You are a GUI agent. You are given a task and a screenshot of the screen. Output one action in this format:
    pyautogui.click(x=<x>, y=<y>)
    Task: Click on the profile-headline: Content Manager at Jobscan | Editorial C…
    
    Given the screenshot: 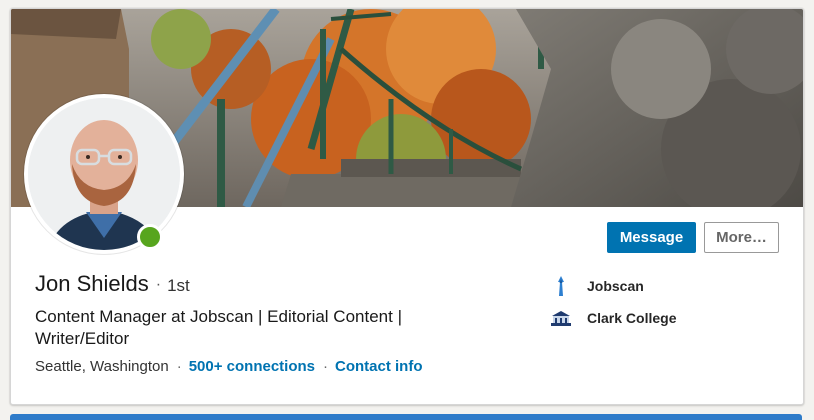 What is the action you would take?
    pyautogui.click(x=218, y=327)
    